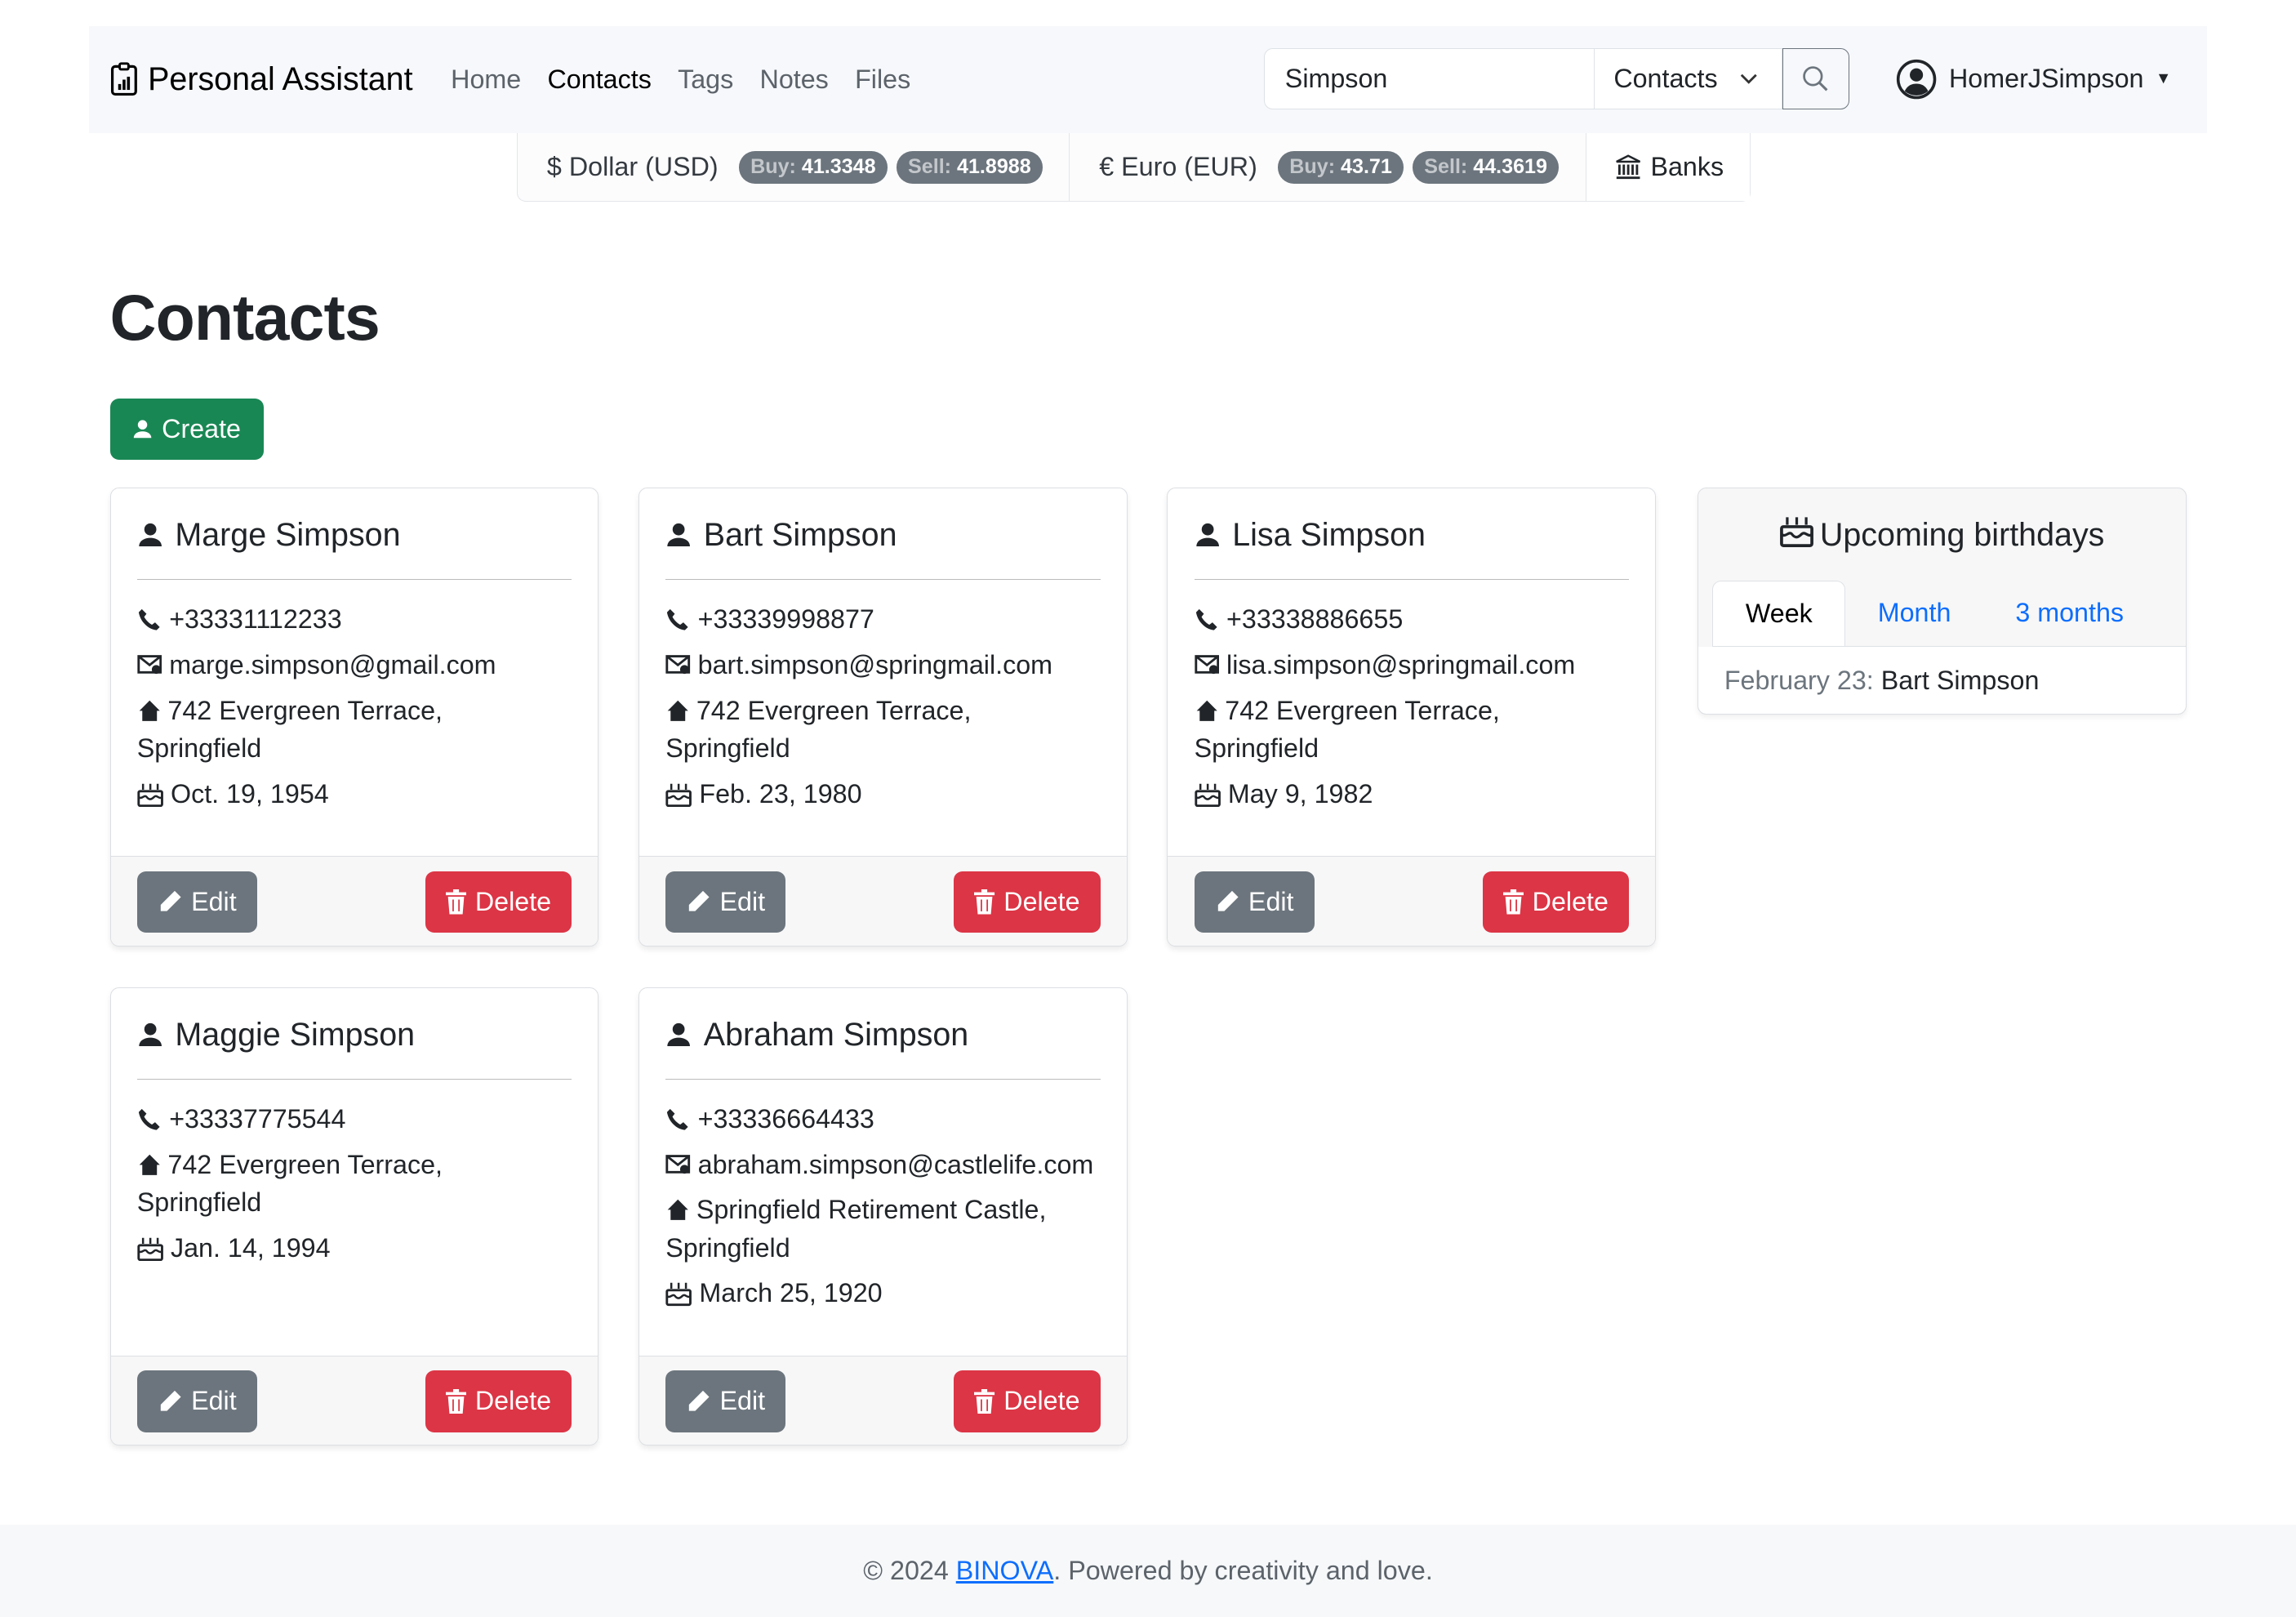  Describe the element at coordinates (1917, 79) in the screenshot. I see `person-circle-icon` at that location.